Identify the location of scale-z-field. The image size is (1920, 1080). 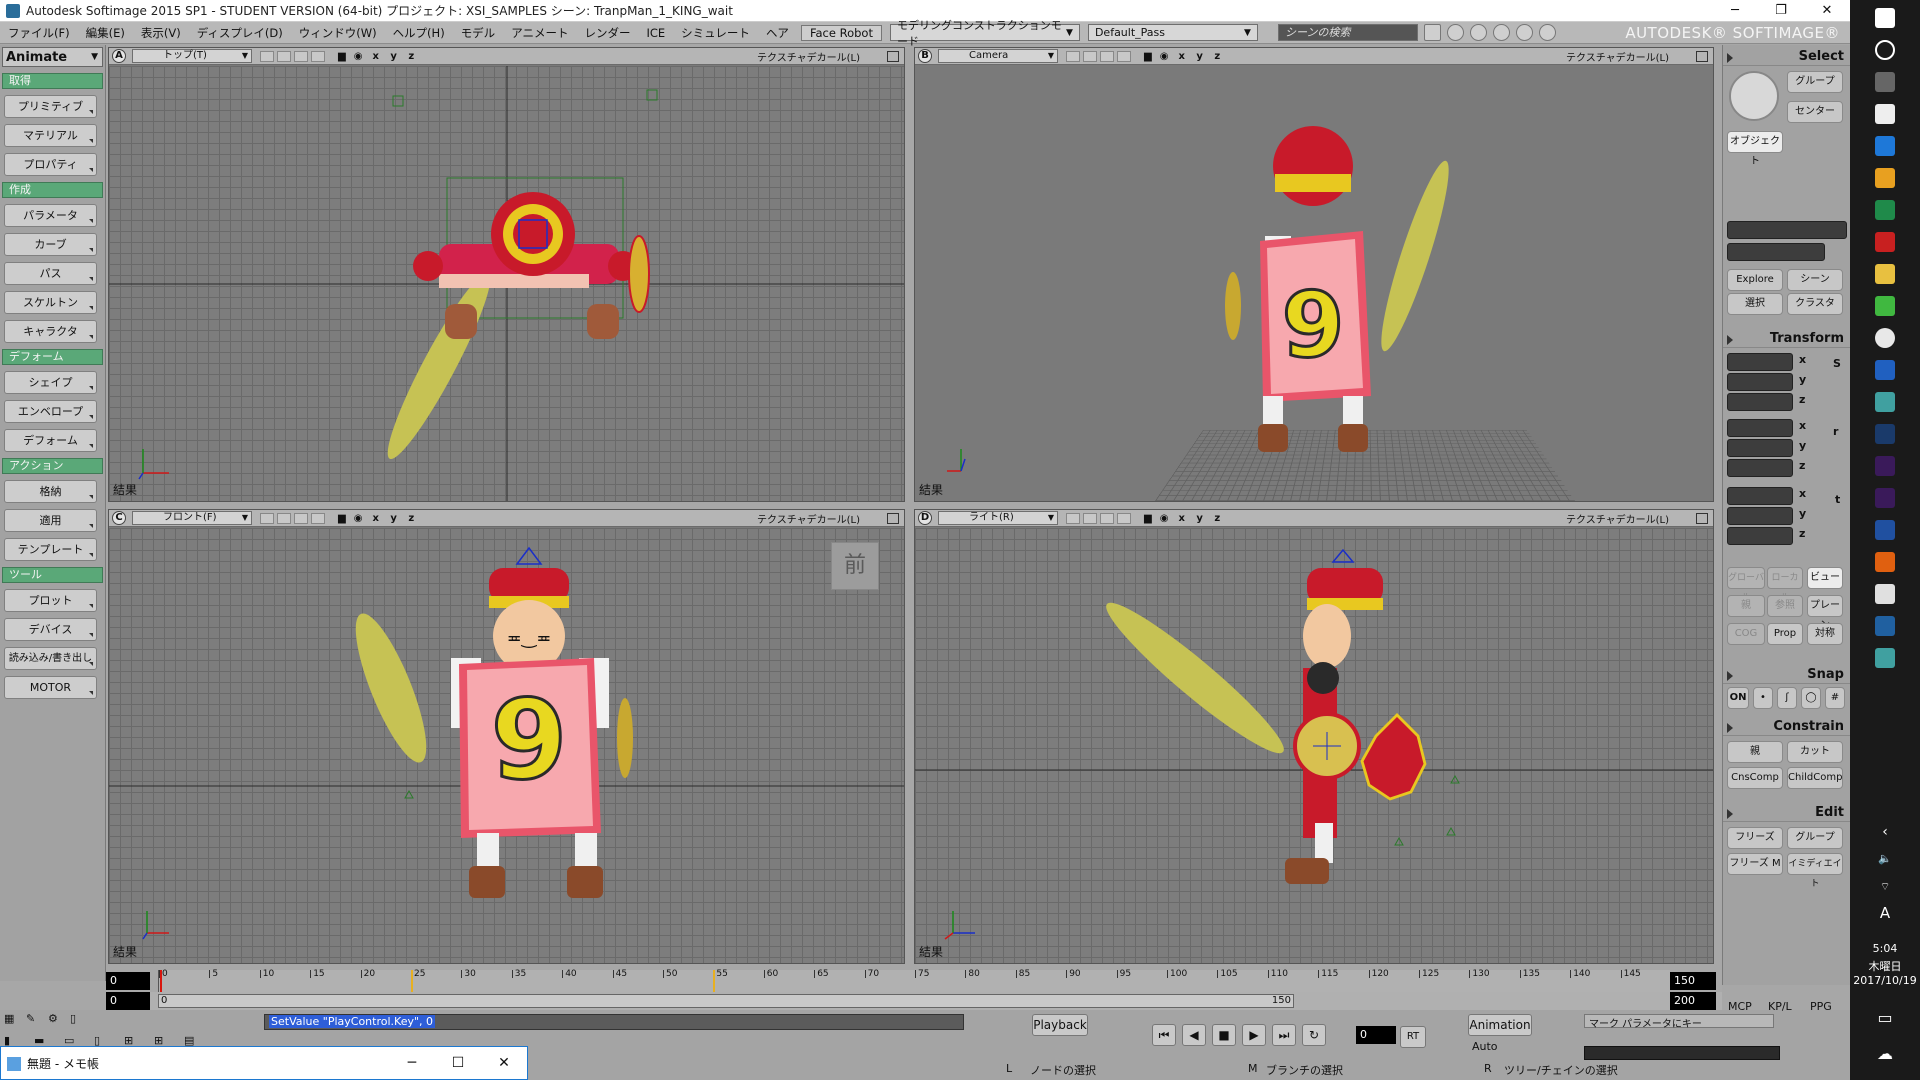
(1760, 402).